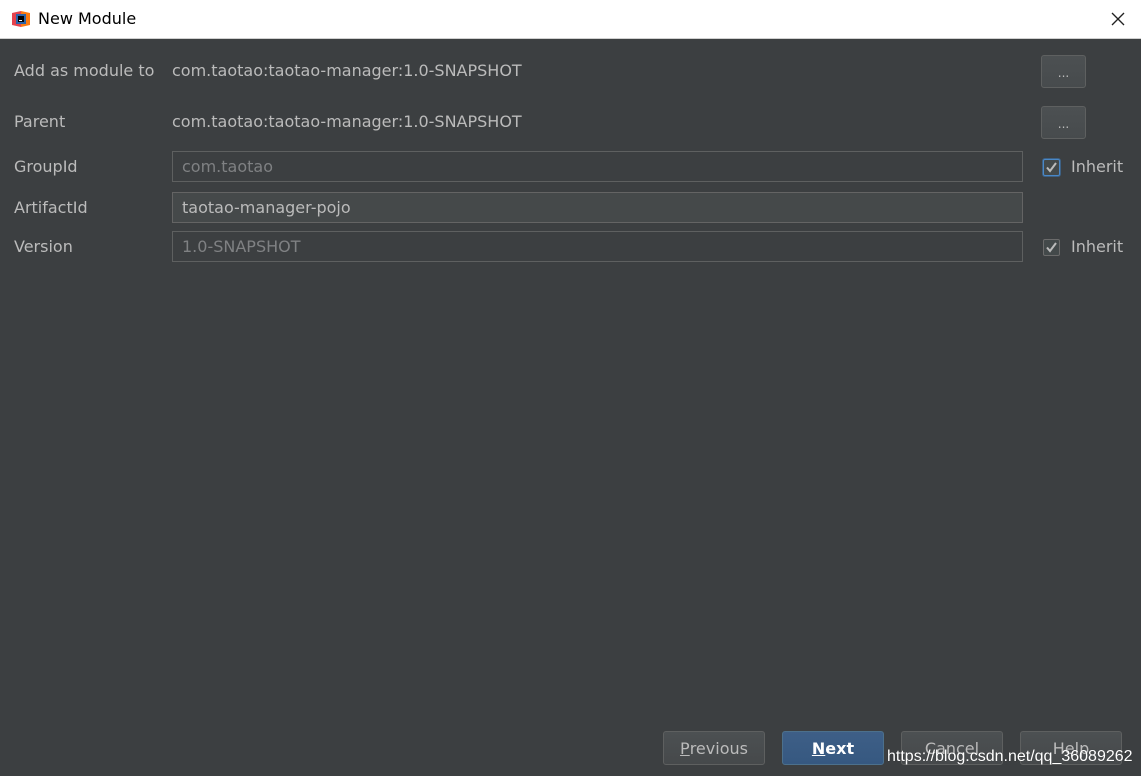 The image size is (1141, 776). Describe the element at coordinates (597, 246) in the screenshot. I see `version-field: 1.0-SNAPSHOT` at that location.